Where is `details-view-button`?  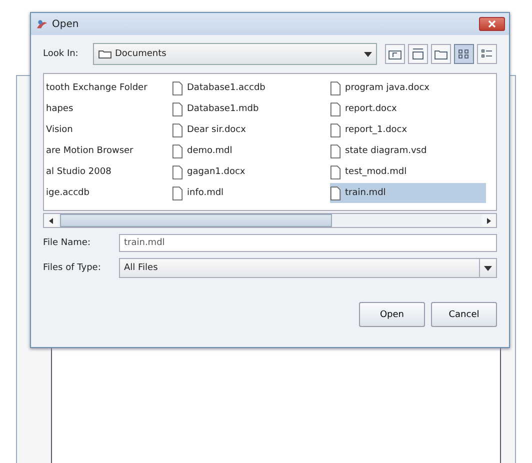
details-view-button is located at coordinates (487, 54).